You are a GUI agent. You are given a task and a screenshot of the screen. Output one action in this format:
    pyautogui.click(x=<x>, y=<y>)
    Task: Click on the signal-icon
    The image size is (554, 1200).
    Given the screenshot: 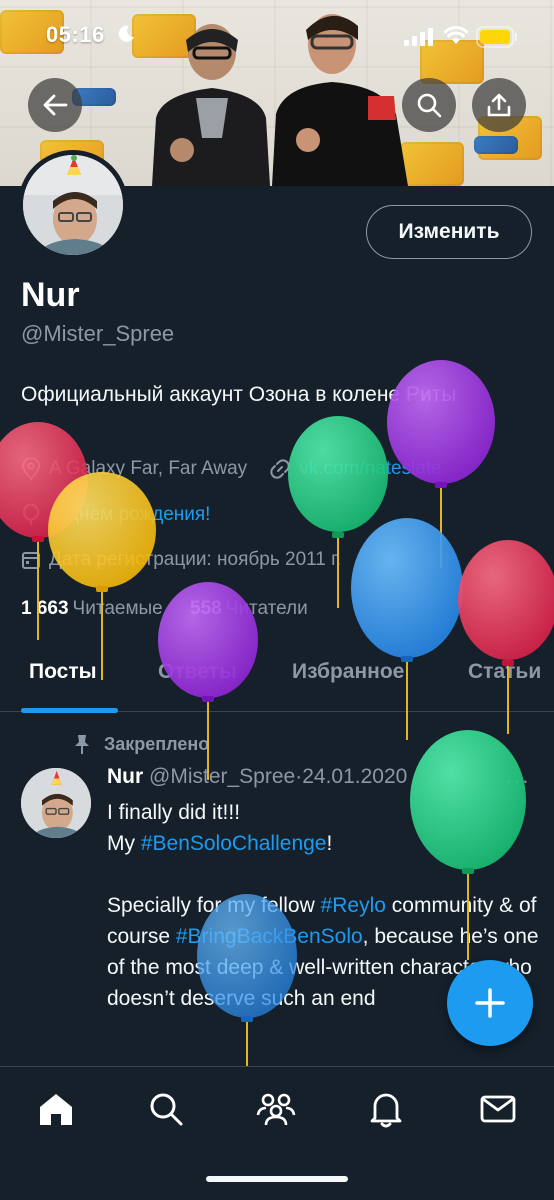 What is the action you would take?
    pyautogui.click(x=418, y=37)
    